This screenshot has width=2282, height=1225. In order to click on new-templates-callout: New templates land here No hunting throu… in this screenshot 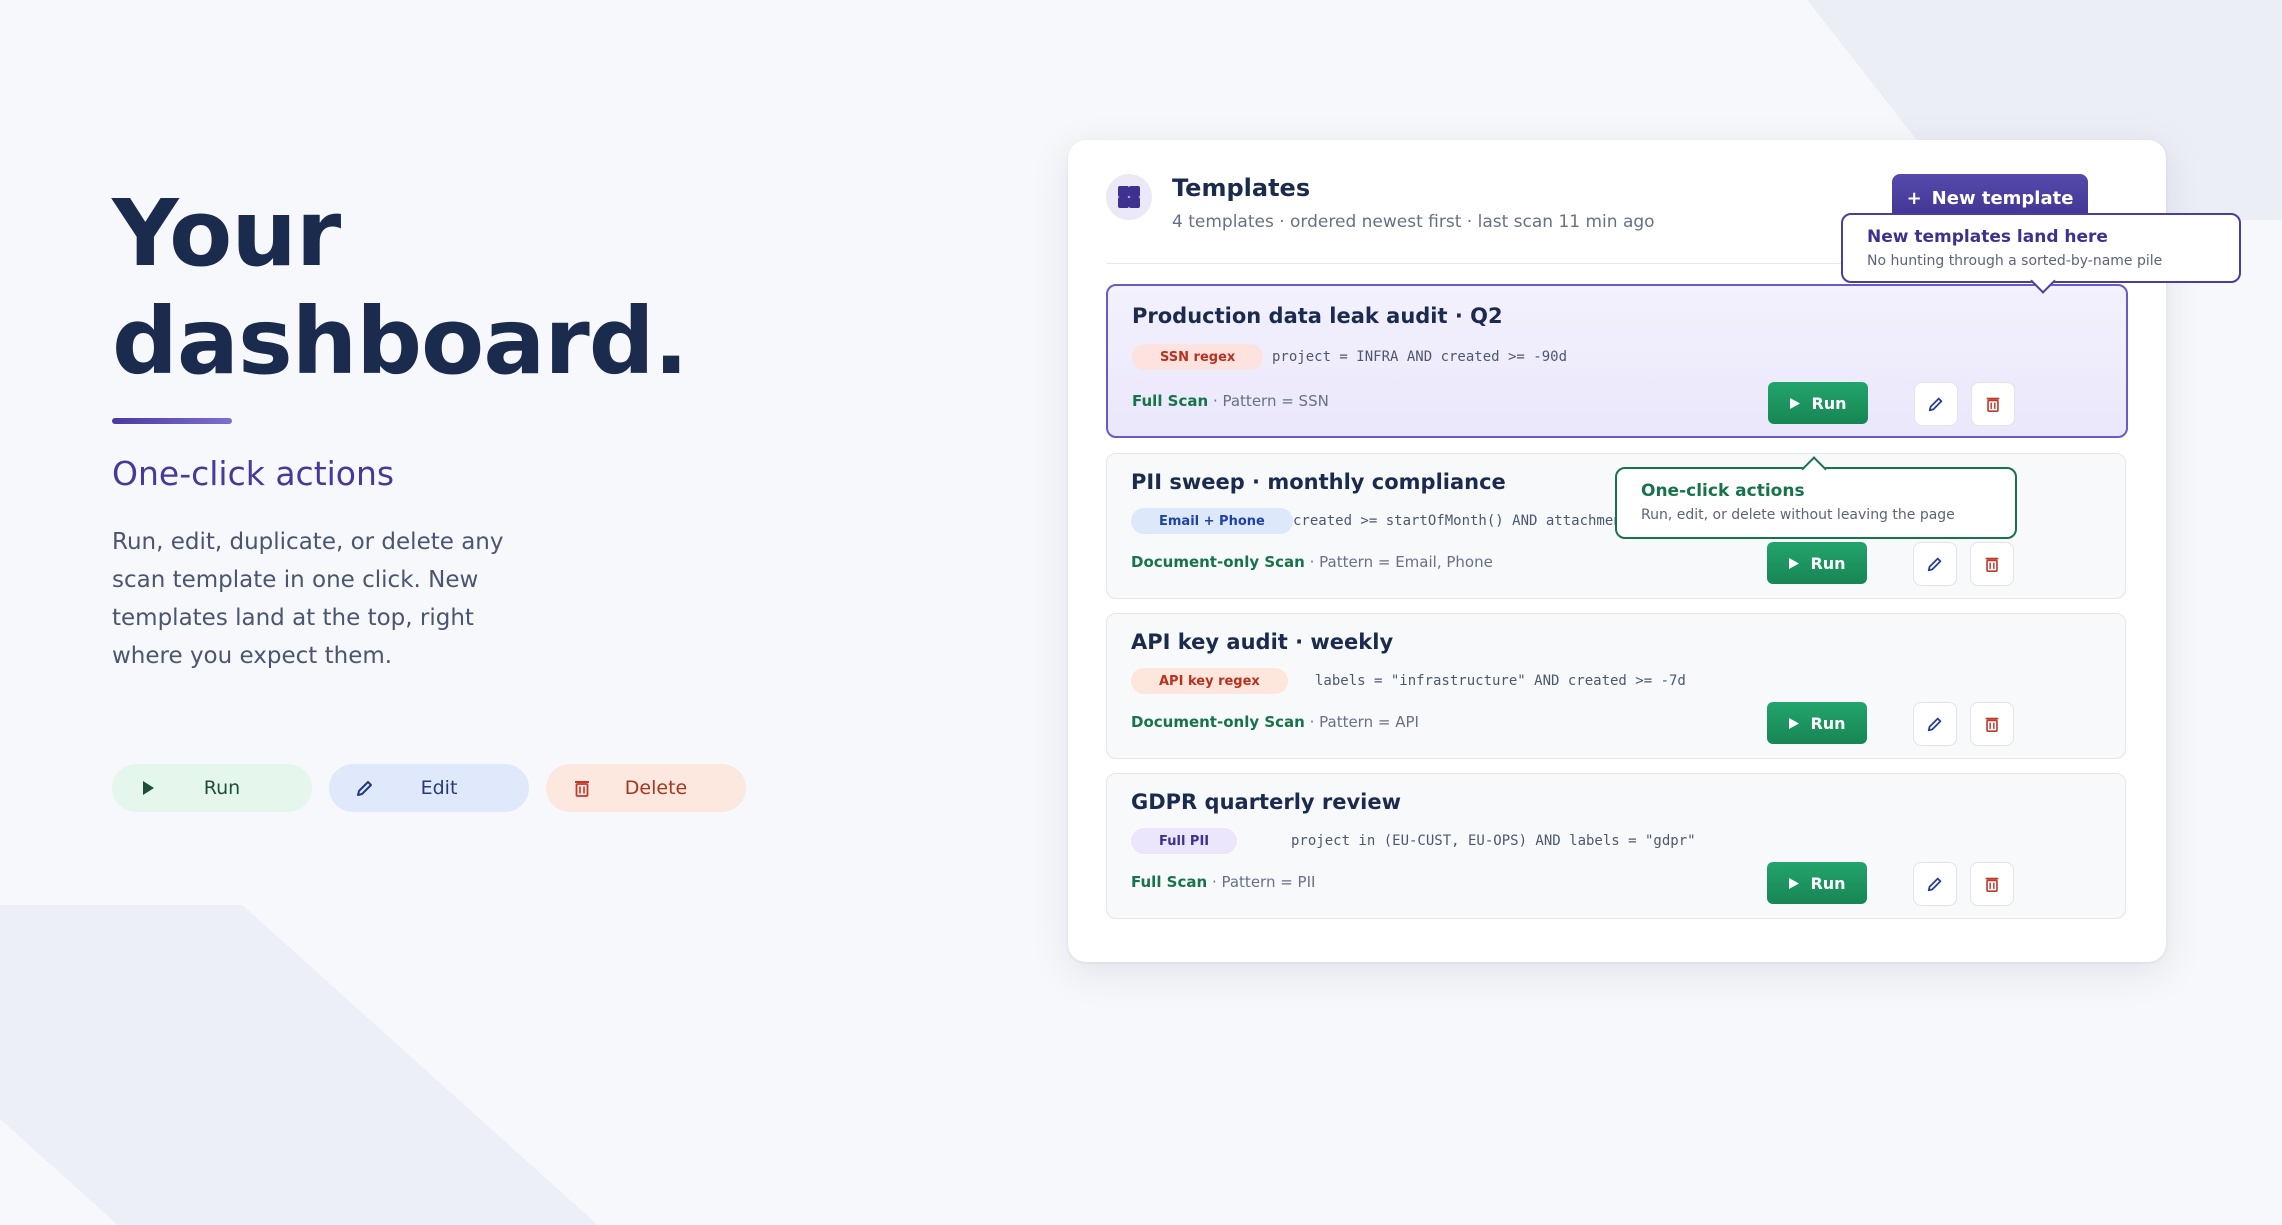, I will do `click(2041, 253)`.